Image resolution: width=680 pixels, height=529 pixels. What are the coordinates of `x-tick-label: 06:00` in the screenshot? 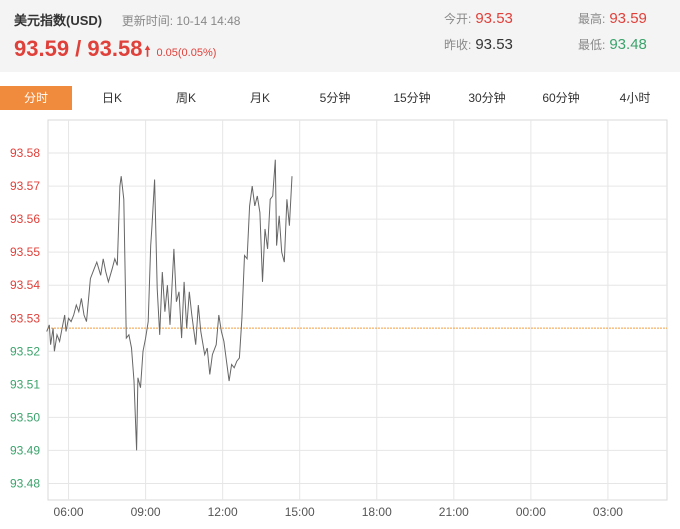 It's located at (69, 512).